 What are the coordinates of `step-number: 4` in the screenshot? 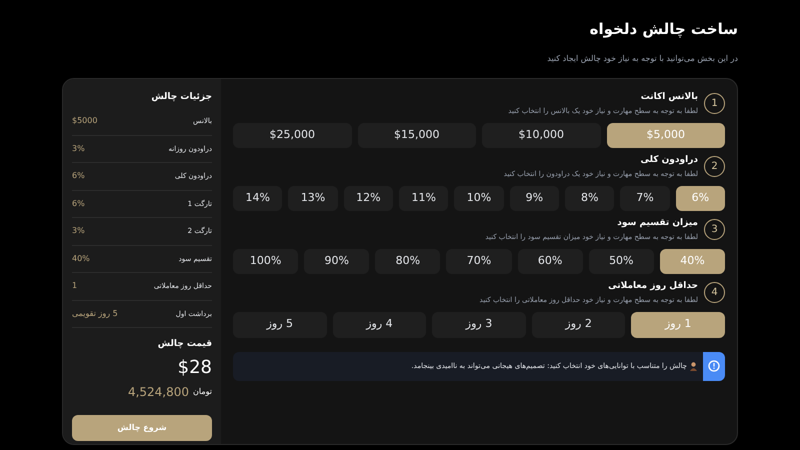 It's located at (714, 292).